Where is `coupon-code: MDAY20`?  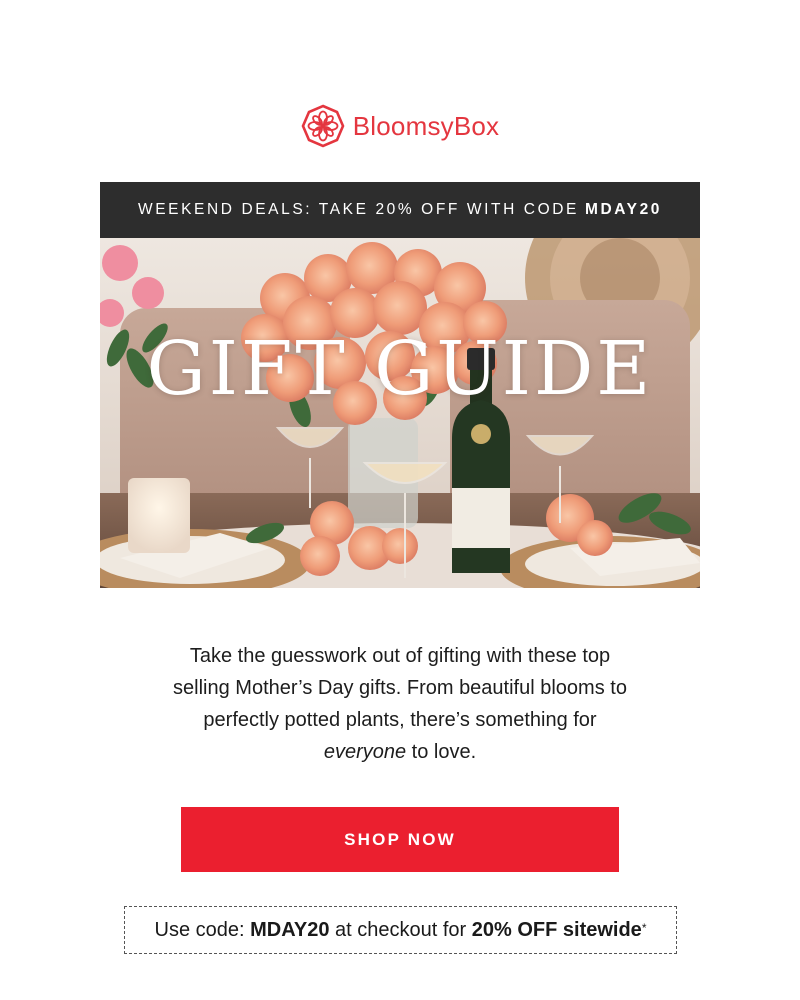
coupon-code: MDAY20 is located at coordinates (290, 929).